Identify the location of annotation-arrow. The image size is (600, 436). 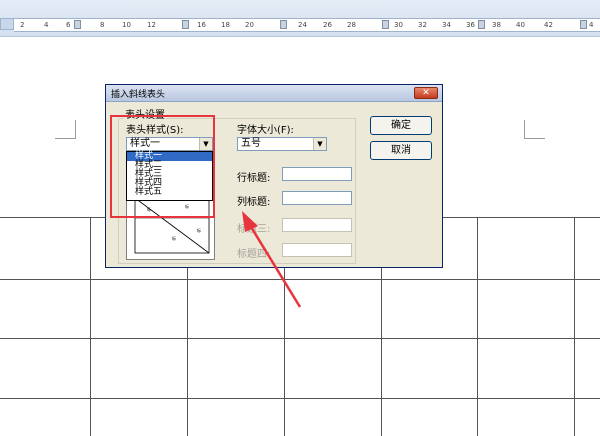
(272, 259).